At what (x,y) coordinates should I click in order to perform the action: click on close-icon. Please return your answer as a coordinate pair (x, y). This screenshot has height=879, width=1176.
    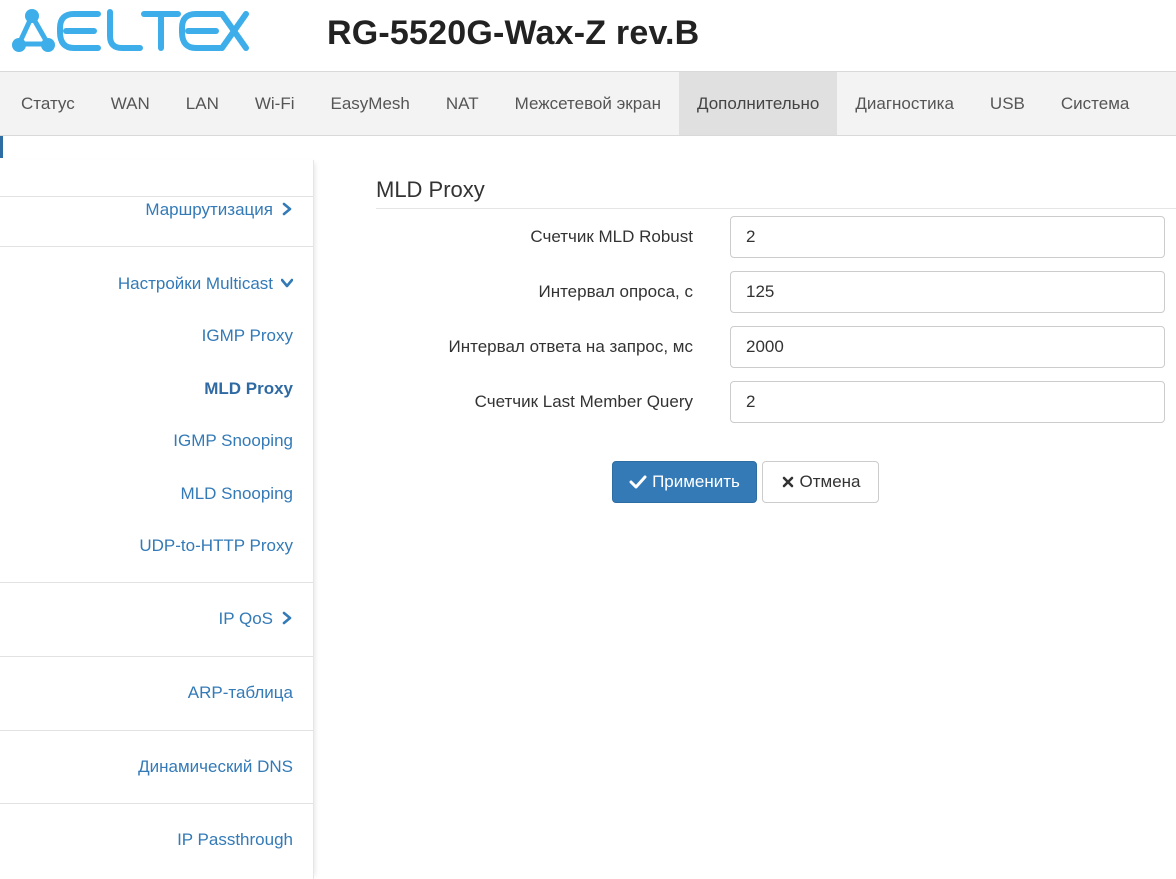
    Looking at the image, I should click on (787, 482).